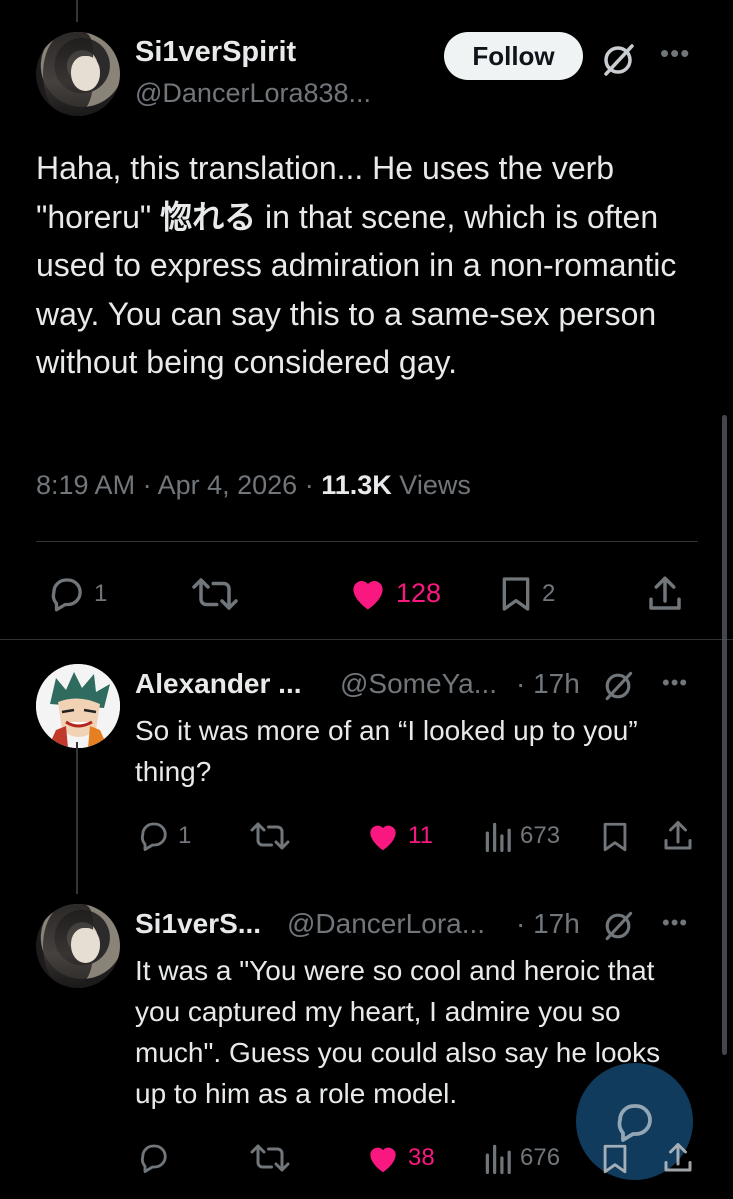  I want to click on follow-button: Follow, so click(513, 56).